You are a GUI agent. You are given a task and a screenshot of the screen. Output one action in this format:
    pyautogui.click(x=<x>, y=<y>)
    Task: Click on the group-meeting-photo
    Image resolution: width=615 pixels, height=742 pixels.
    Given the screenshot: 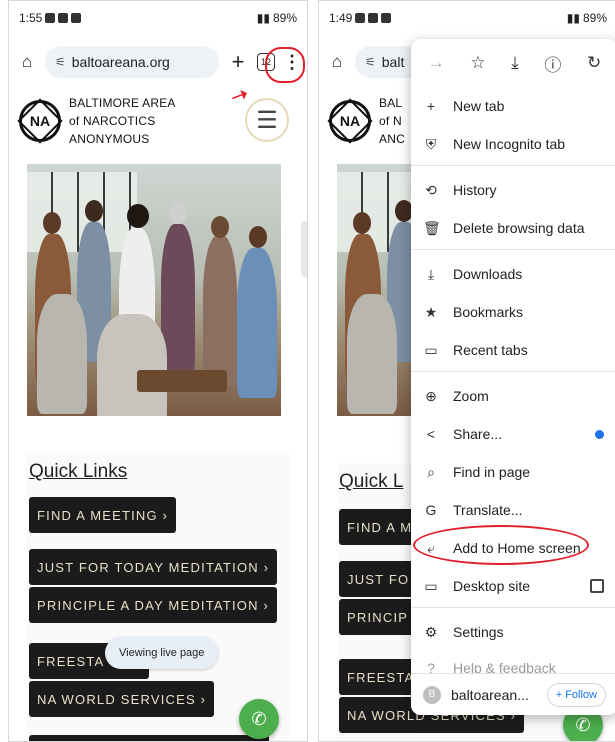 What is the action you would take?
    pyautogui.click(x=154, y=290)
    